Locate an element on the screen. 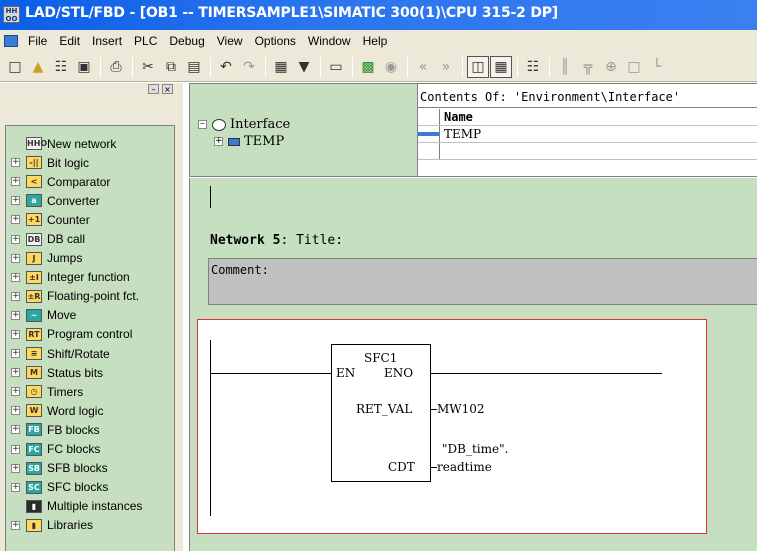  network-comment: Comment: is located at coordinates (482, 281).